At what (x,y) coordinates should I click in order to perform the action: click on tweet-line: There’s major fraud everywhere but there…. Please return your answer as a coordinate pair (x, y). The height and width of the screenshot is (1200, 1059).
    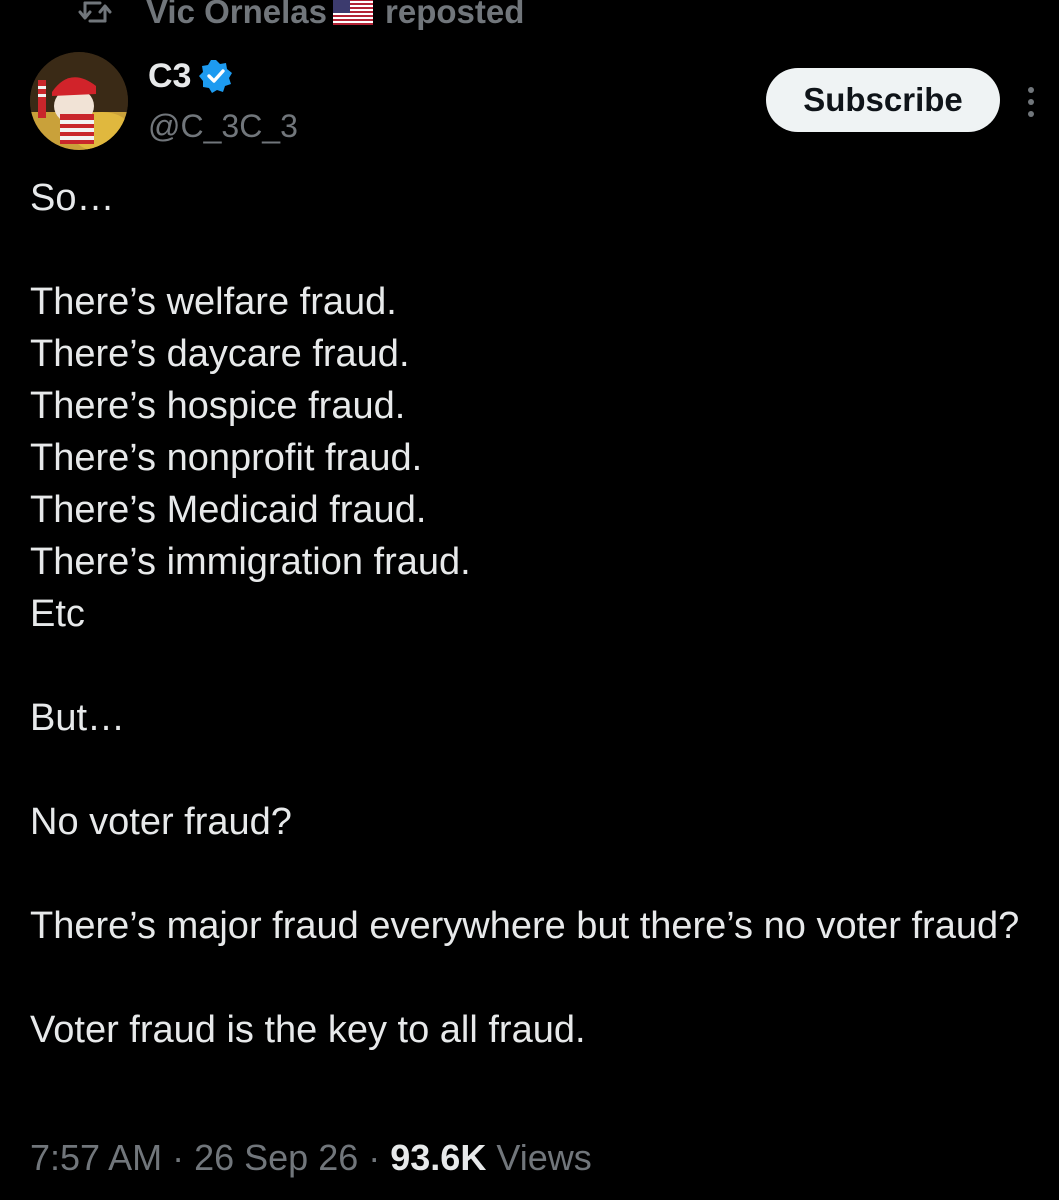
    Looking at the image, I should click on (525, 926).